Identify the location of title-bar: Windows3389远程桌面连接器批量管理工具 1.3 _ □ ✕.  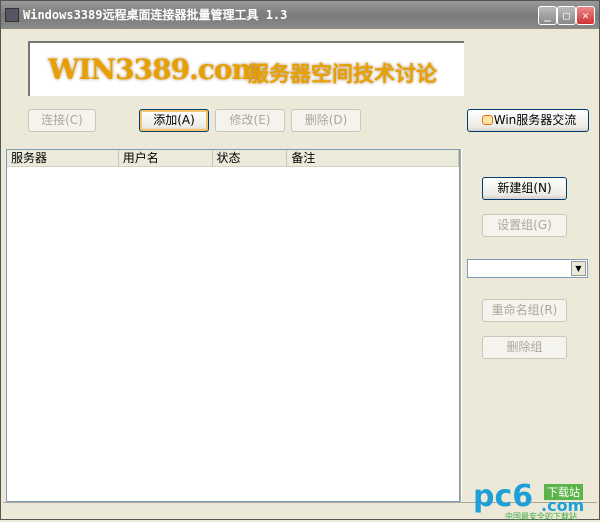
(300, 15).